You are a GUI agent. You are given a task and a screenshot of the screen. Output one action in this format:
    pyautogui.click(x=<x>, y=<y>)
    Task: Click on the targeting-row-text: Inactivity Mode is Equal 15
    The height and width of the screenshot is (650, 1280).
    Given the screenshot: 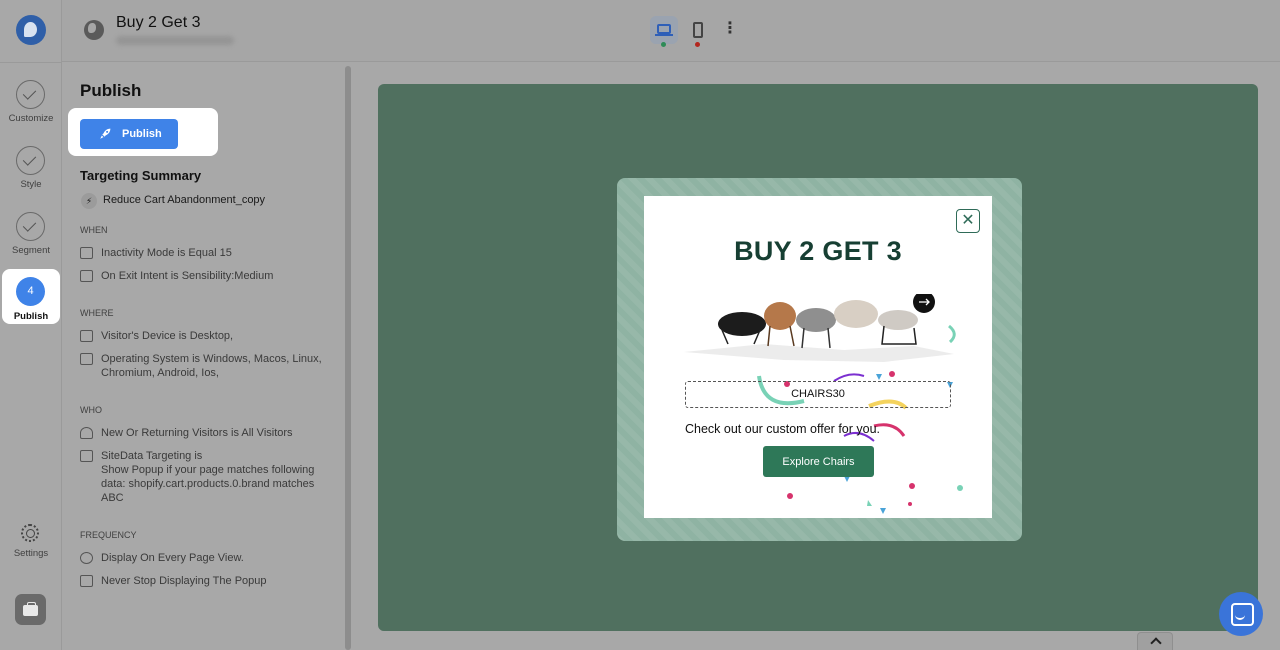 What is the action you would take?
    pyautogui.click(x=166, y=253)
    